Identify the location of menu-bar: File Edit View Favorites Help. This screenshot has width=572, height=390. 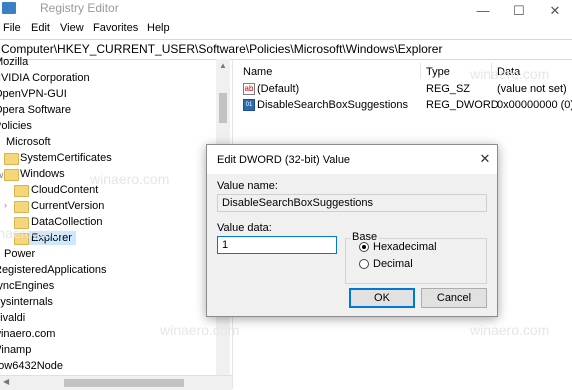
(286, 30).